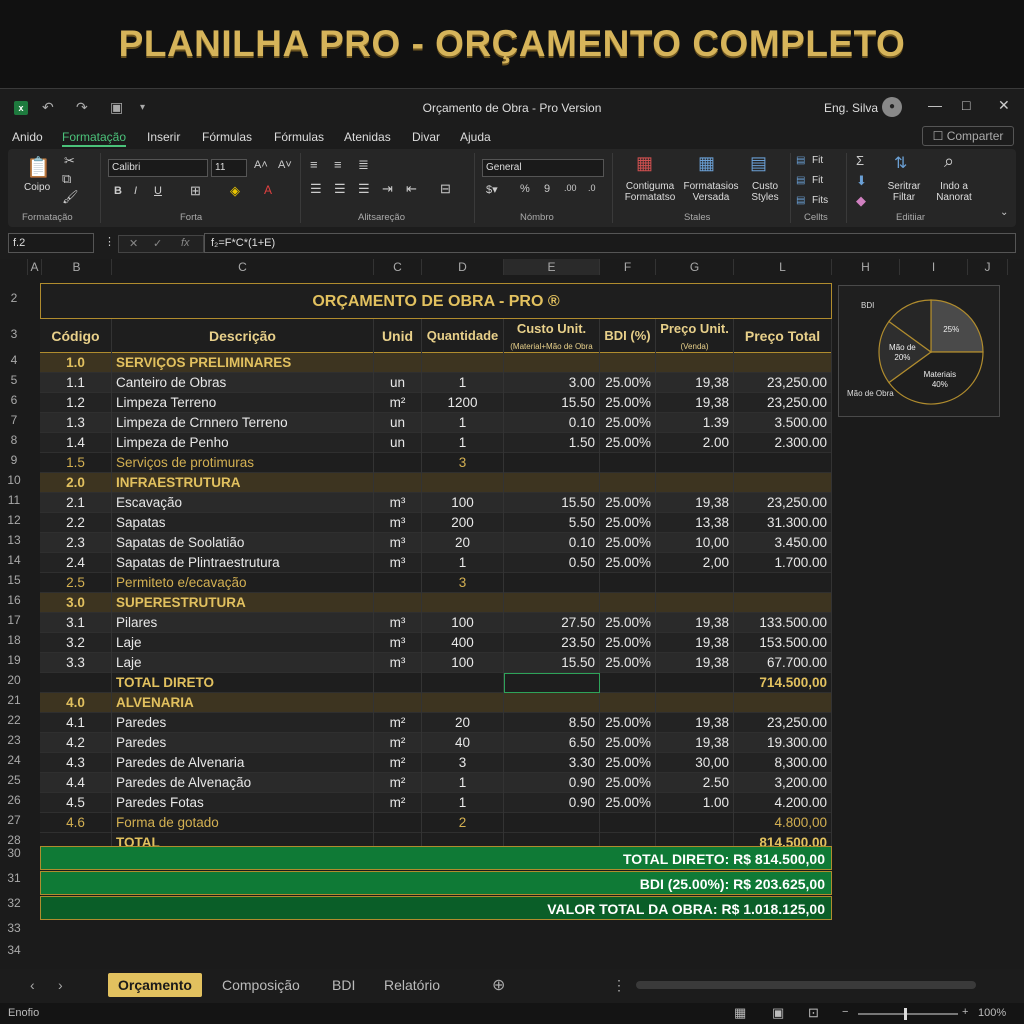 The width and height of the screenshot is (1024, 1024). What do you see at coordinates (343, 985) in the screenshot?
I see `tab-bdi: BDI` at bounding box center [343, 985].